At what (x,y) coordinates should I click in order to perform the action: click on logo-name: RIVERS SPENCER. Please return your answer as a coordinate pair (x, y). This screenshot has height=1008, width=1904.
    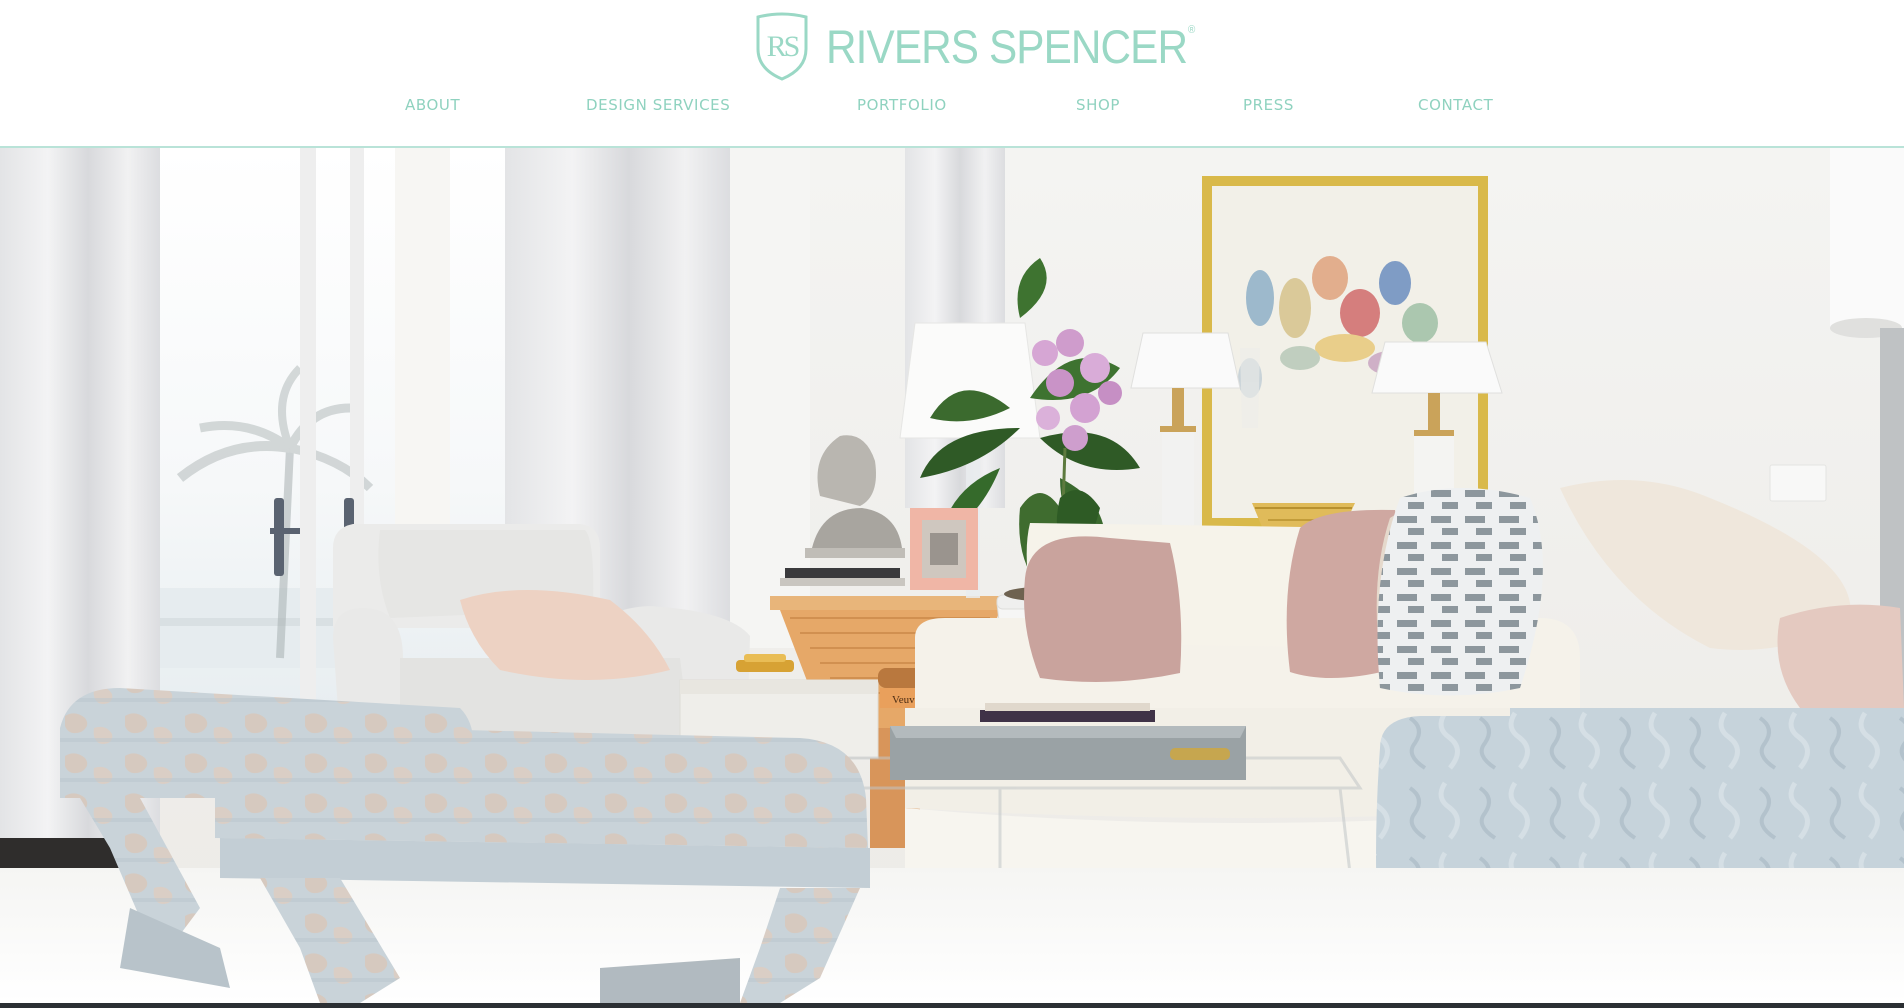
    Looking at the image, I should click on (1007, 46).